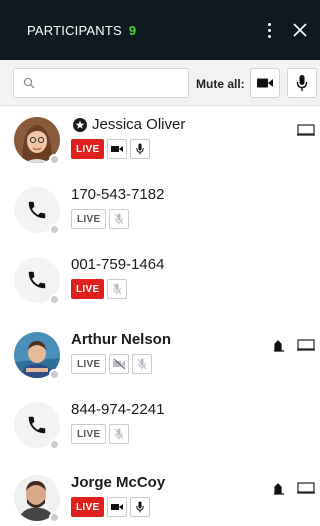 This screenshot has width=320, height=526. Describe the element at coordinates (160, 152) in the screenshot. I see `participant-row: Jessica Oliver LIVE` at that location.